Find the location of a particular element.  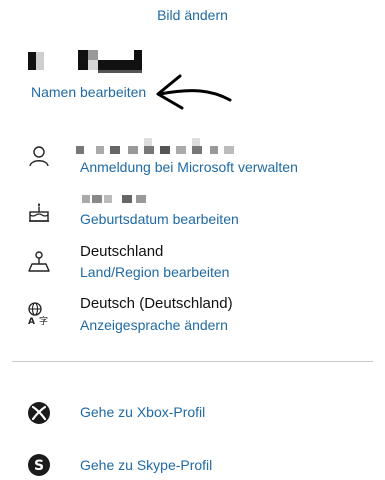

skype-profile-link: Gehe zu Skype-Profil is located at coordinates (146, 465).